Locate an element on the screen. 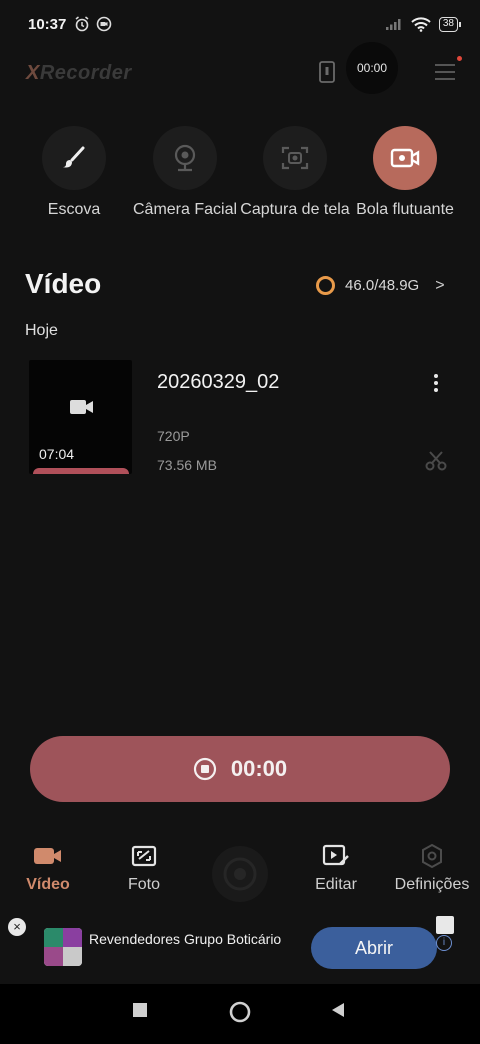  record-center-icon is located at coordinates (240, 874).